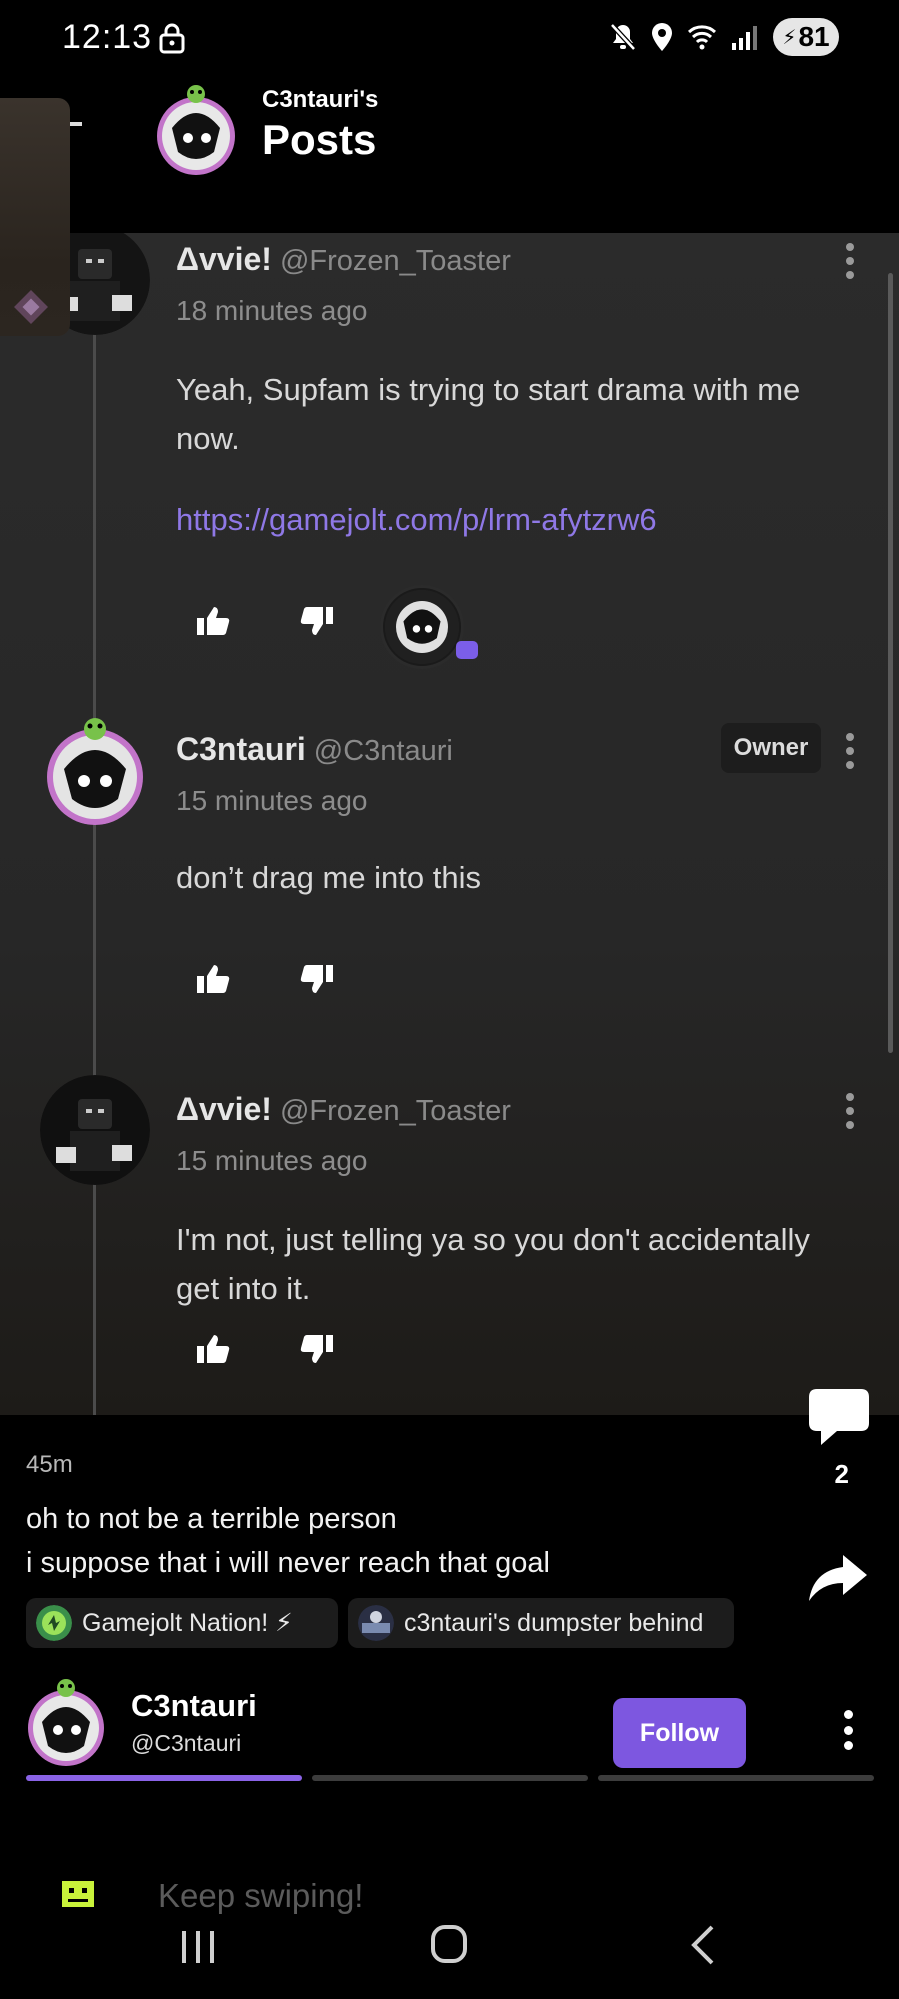 Image resolution: width=899 pixels, height=1999 pixels. What do you see at coordinates (702, 37) in the screenshot?
I see `wifi-icon` at bounding box center [702, 37].